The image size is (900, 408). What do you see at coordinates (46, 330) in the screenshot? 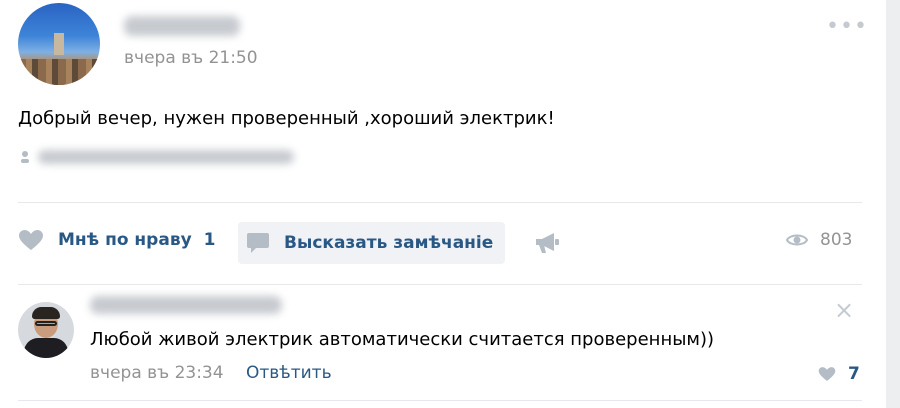
I see `commenter-avatar` at bounding box center [46, 330].